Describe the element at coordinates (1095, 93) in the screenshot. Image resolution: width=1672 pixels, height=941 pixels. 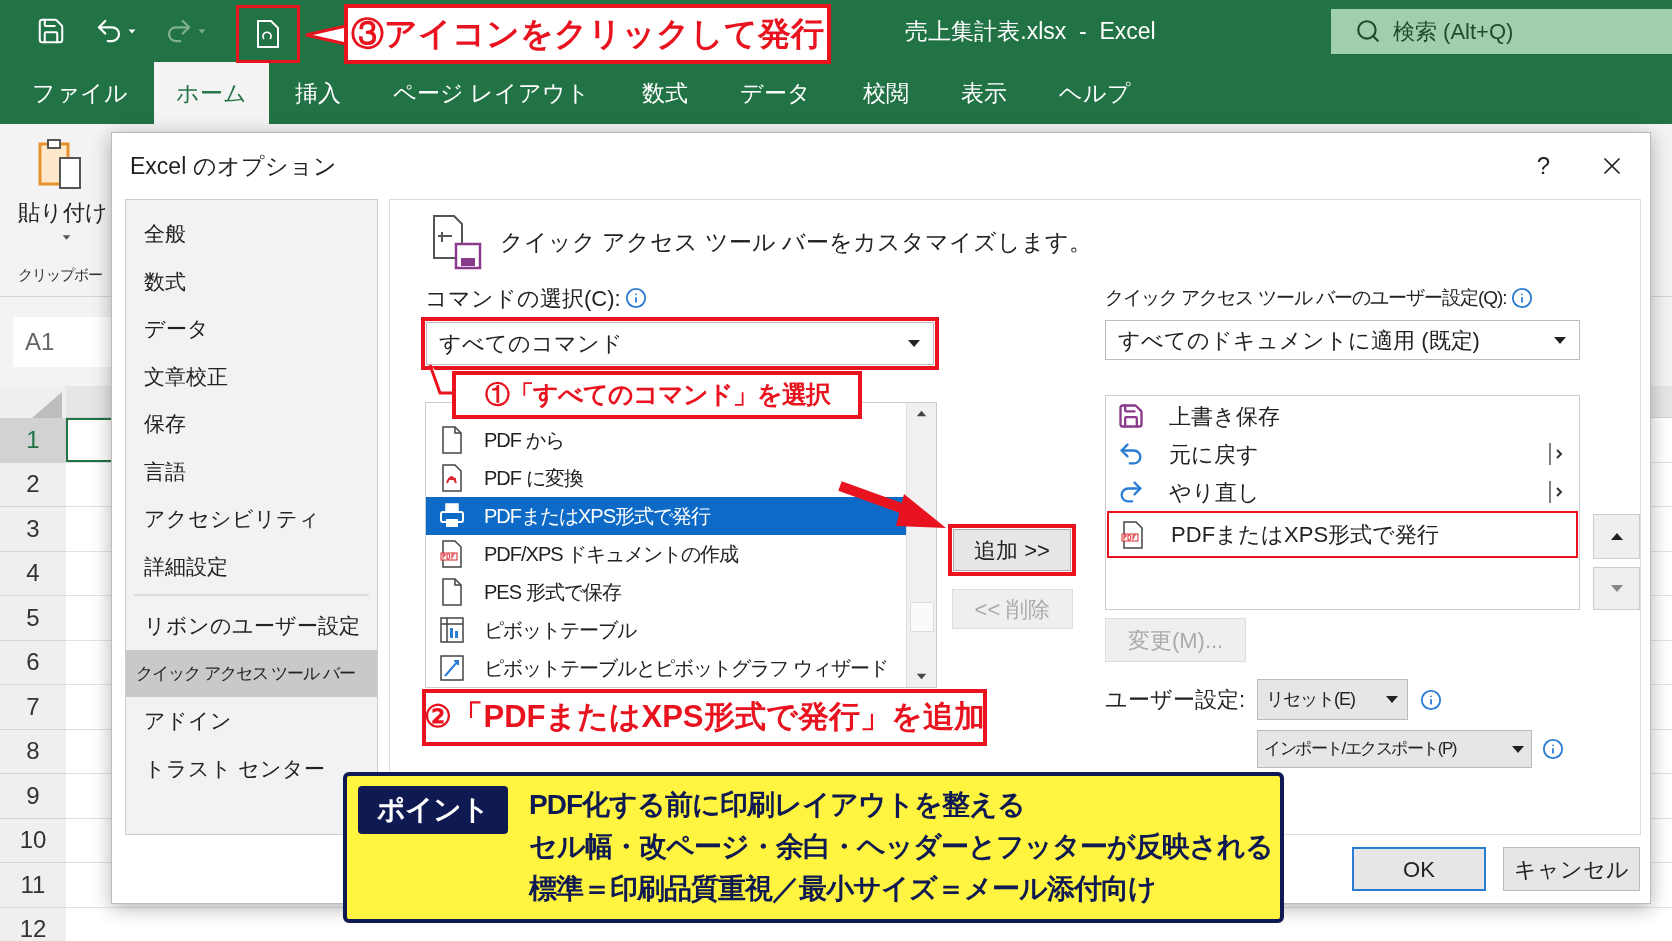
I see `ribbon-tab: ヘルプ` at that location.